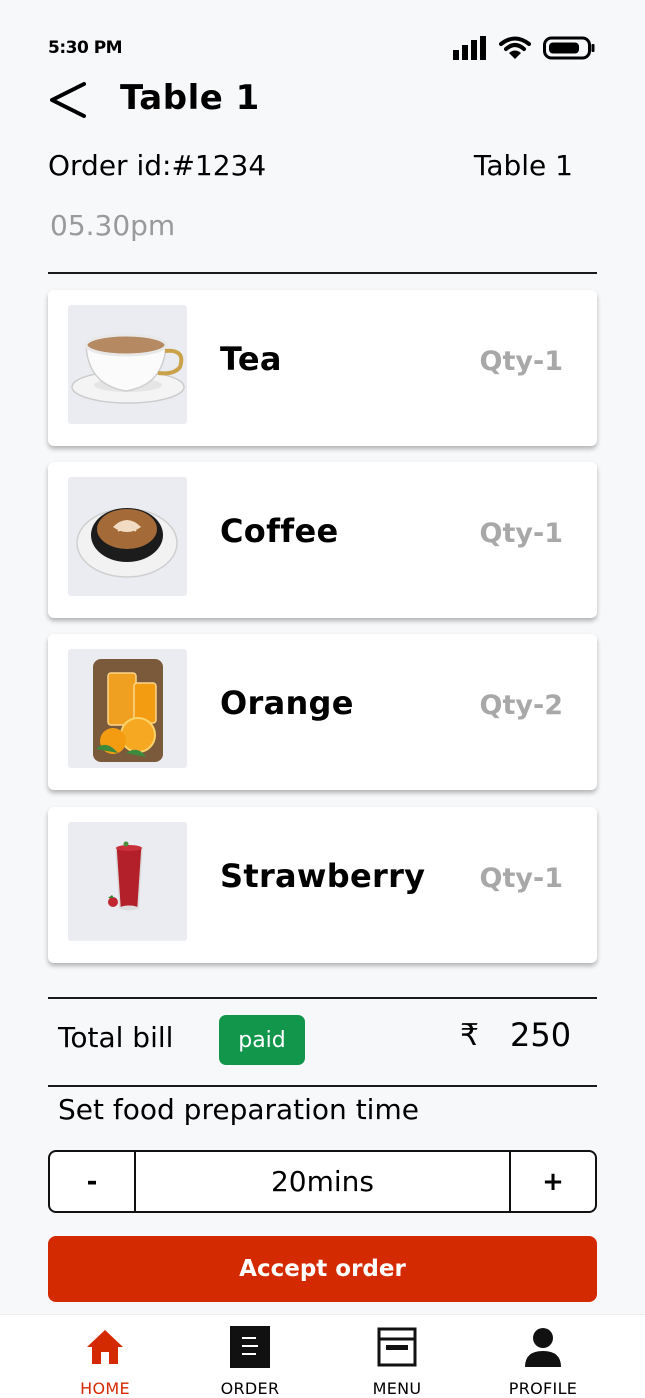 This screenshot has width=645, height=1398. I want to click on menu-icon, so click(397, 1347).